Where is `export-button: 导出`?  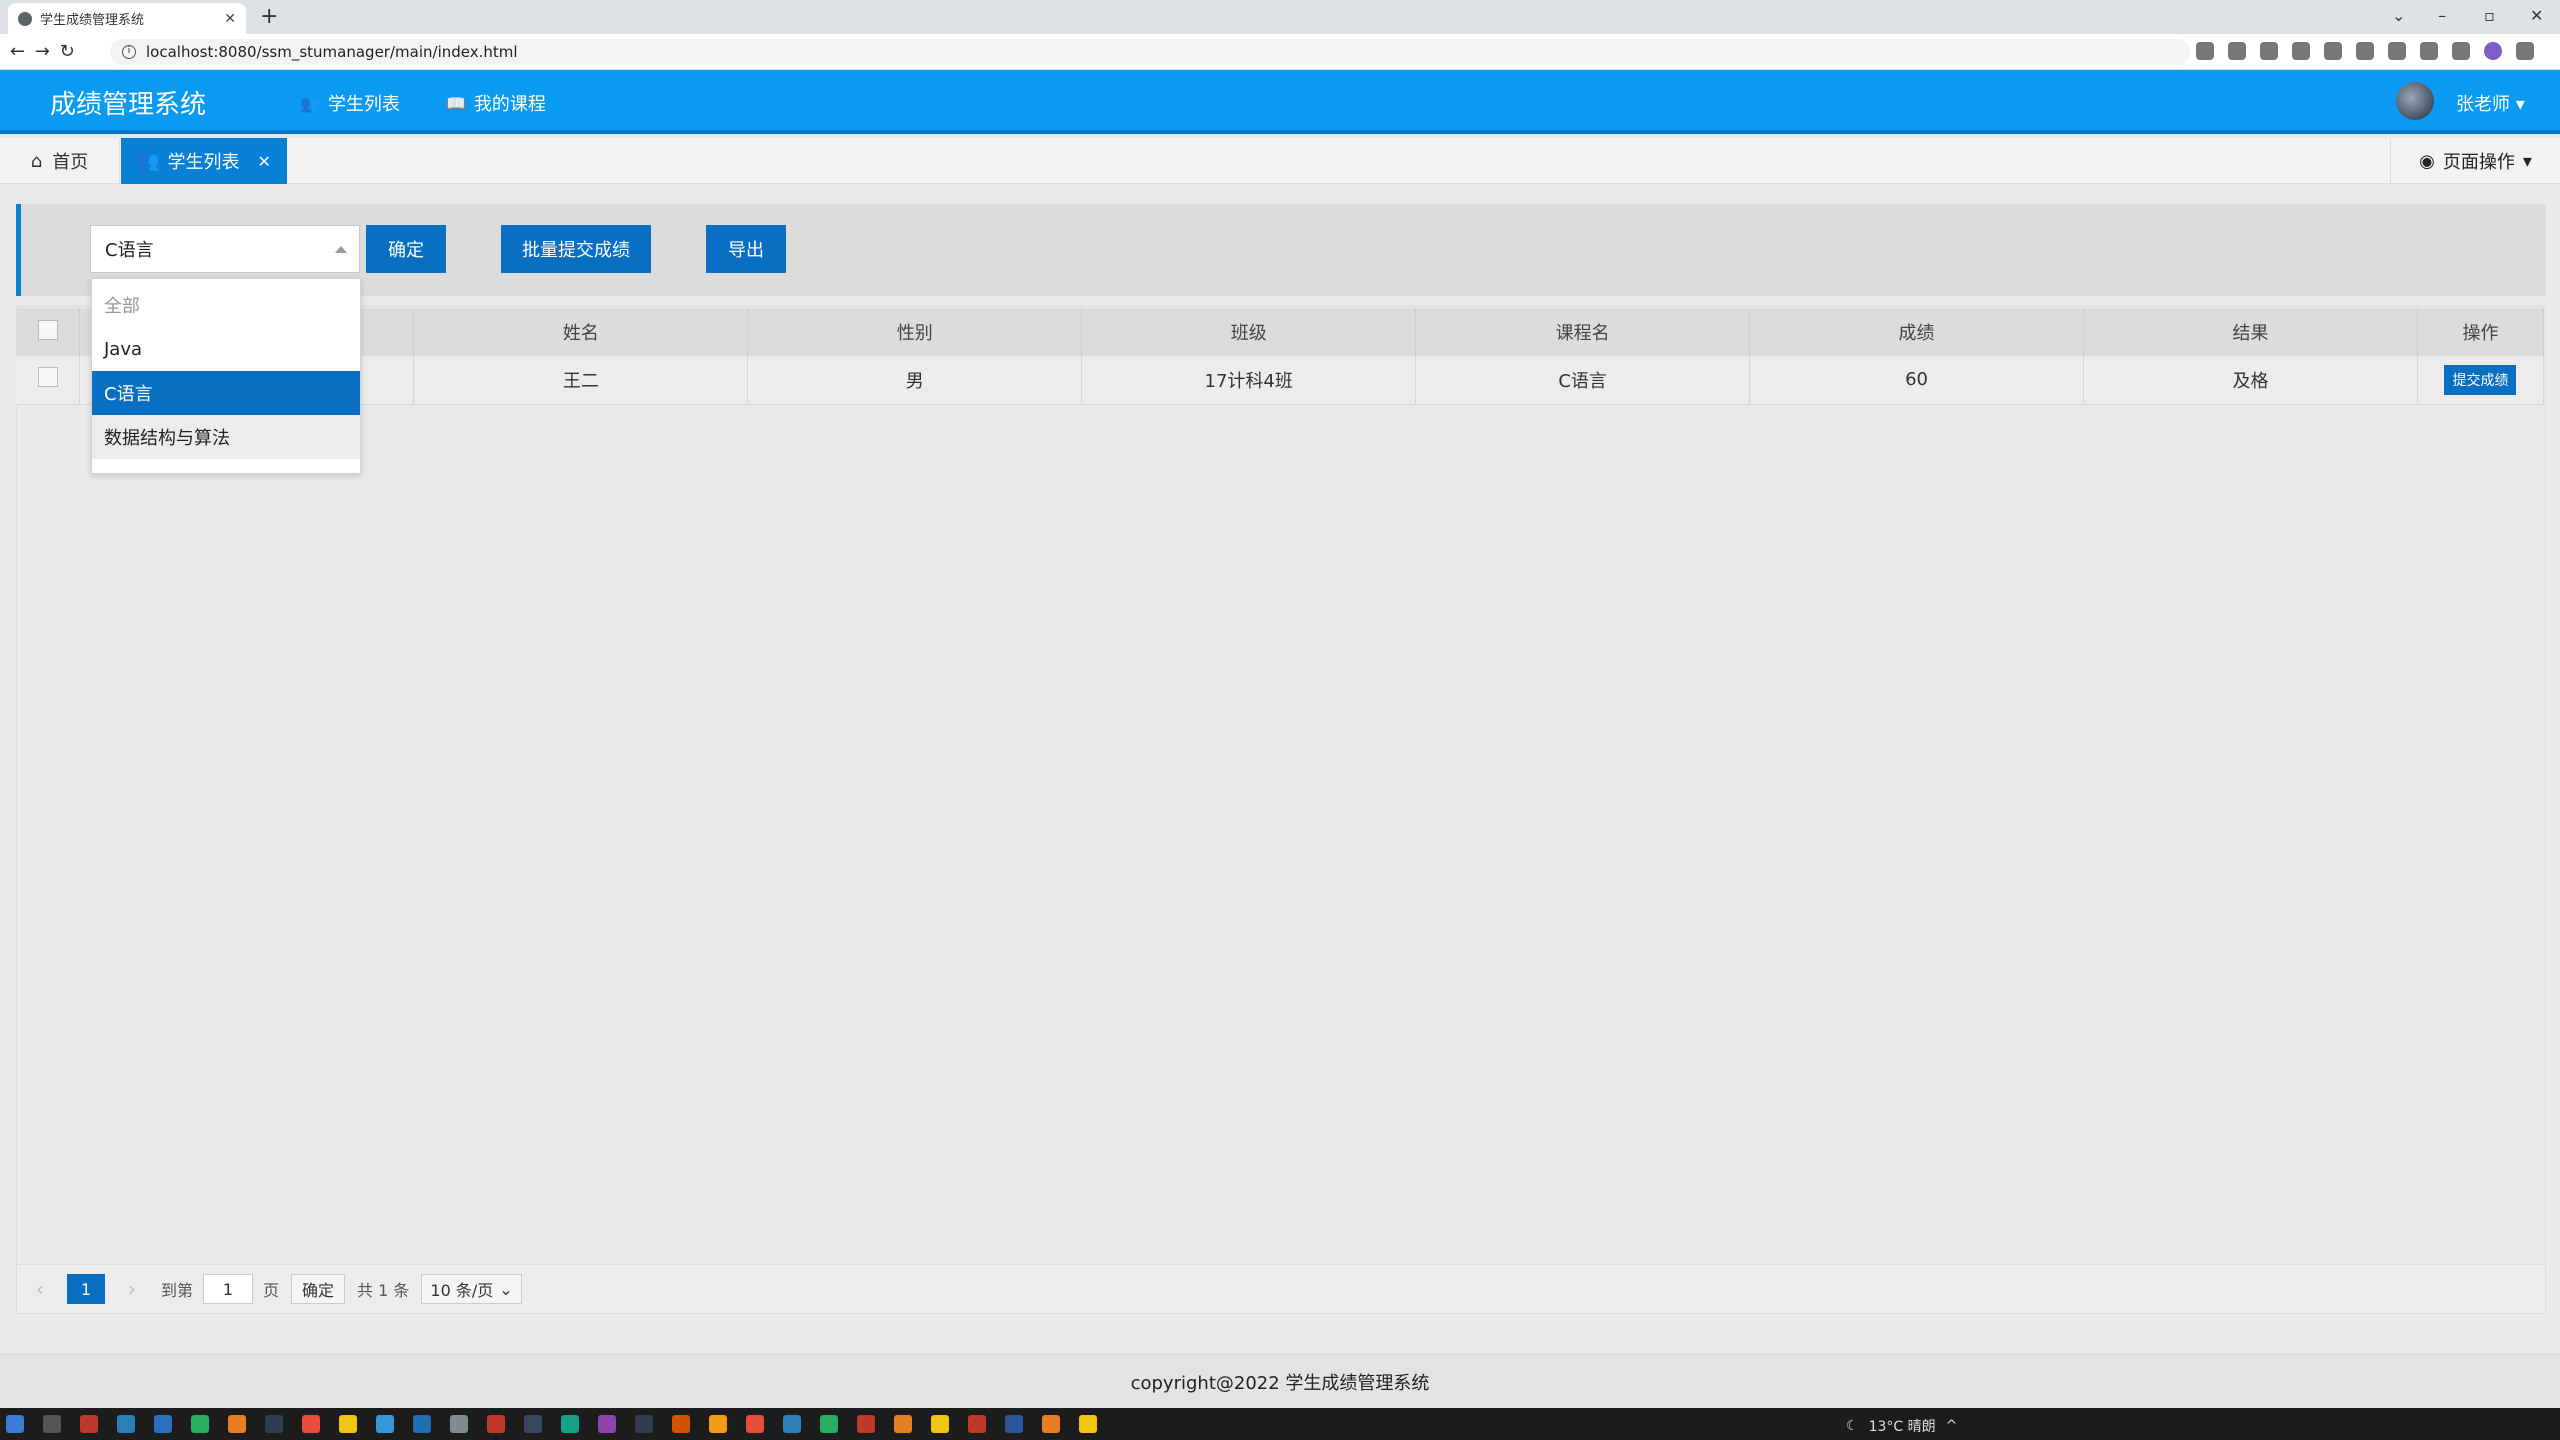 export-button: 导出 is located at coordinates (746, 249).